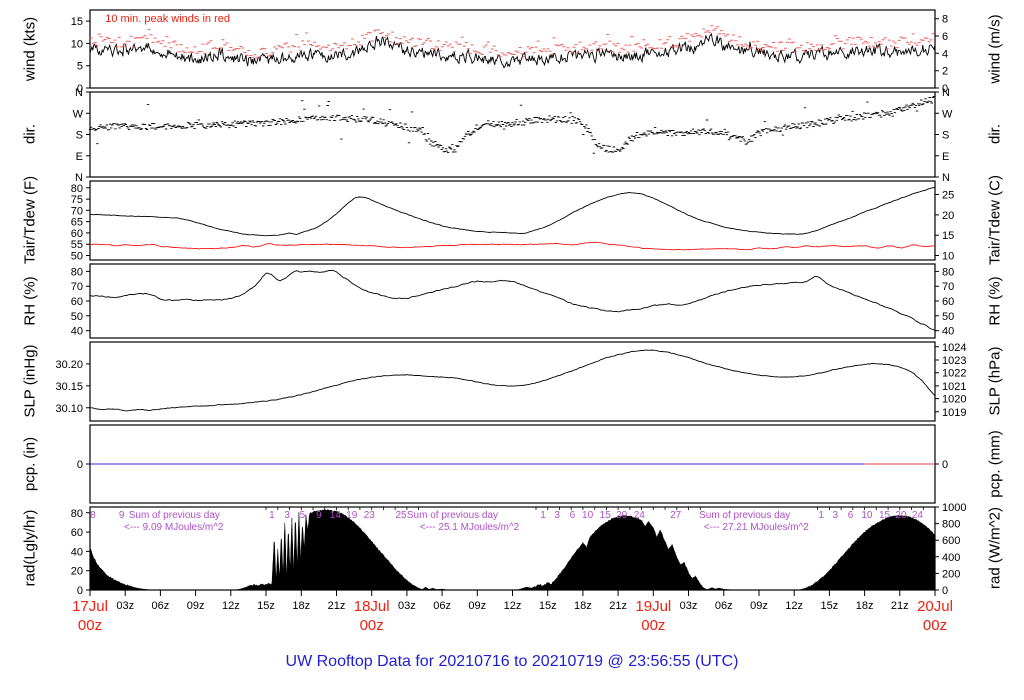 The image size is (1024, 700). I want to click on ytick-right-wind: 2, so click(945, 72).